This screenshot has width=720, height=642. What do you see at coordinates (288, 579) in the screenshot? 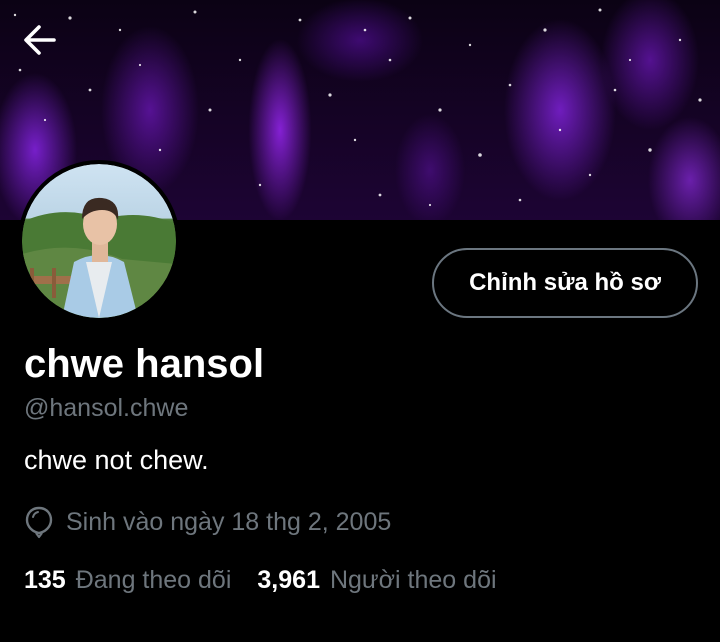
I see `followers-count: 3,961` at bounding box center [288, 579].